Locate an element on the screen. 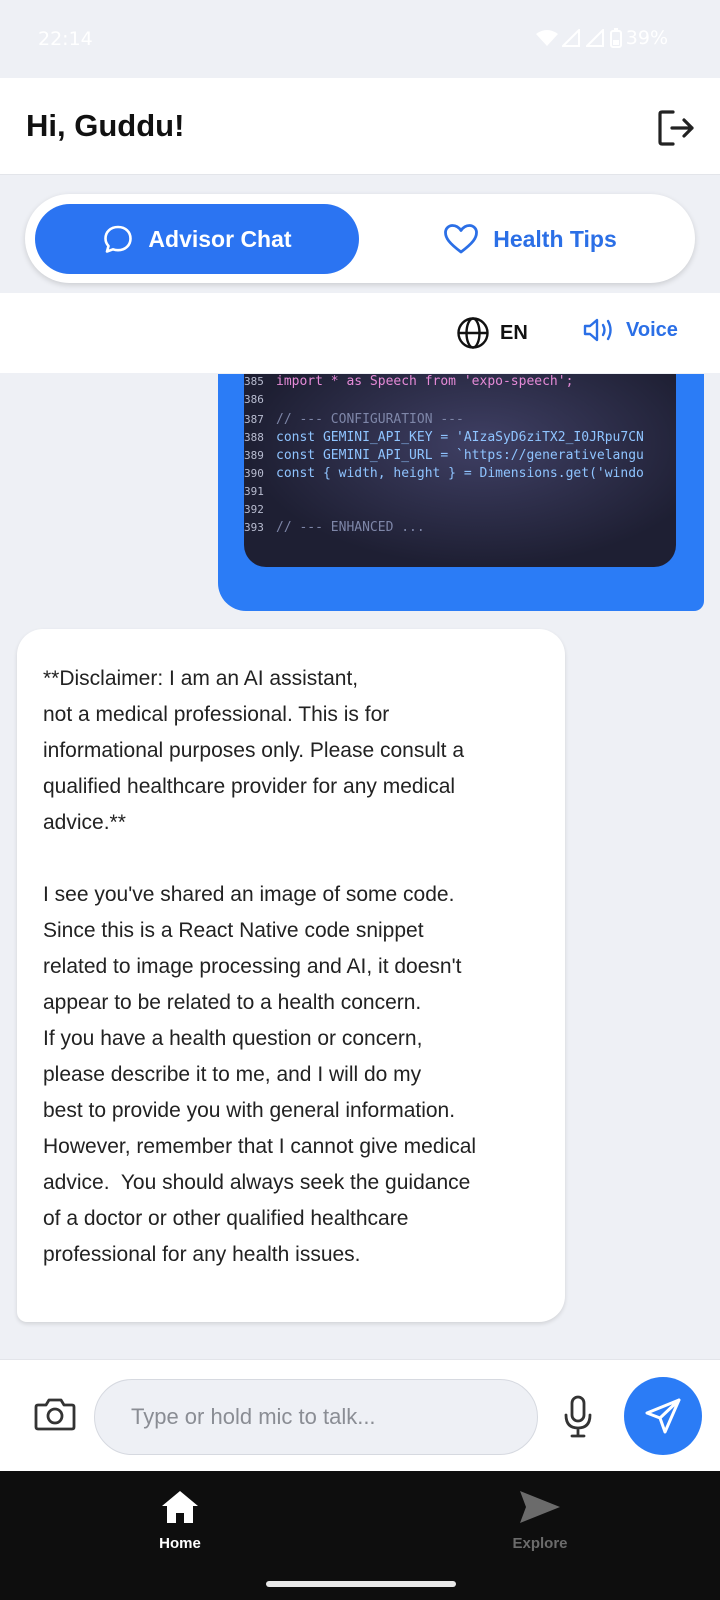 The width and height of the screenshot is (720, 1600). mic-button is located at coordinates (578, 1419).